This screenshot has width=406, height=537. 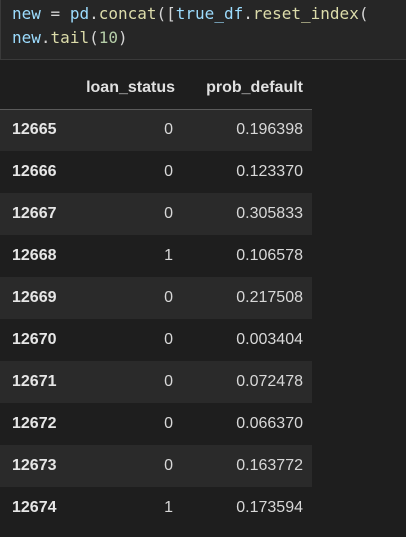 I want to click on row-index: 12669, so click(x=34, y=297).